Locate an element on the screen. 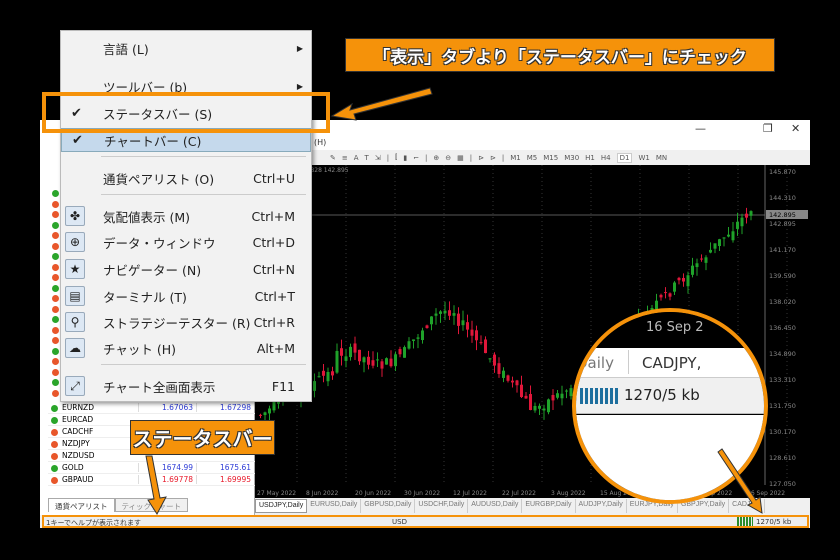  arrow-to-traffic is located at coordinates (740, 481).